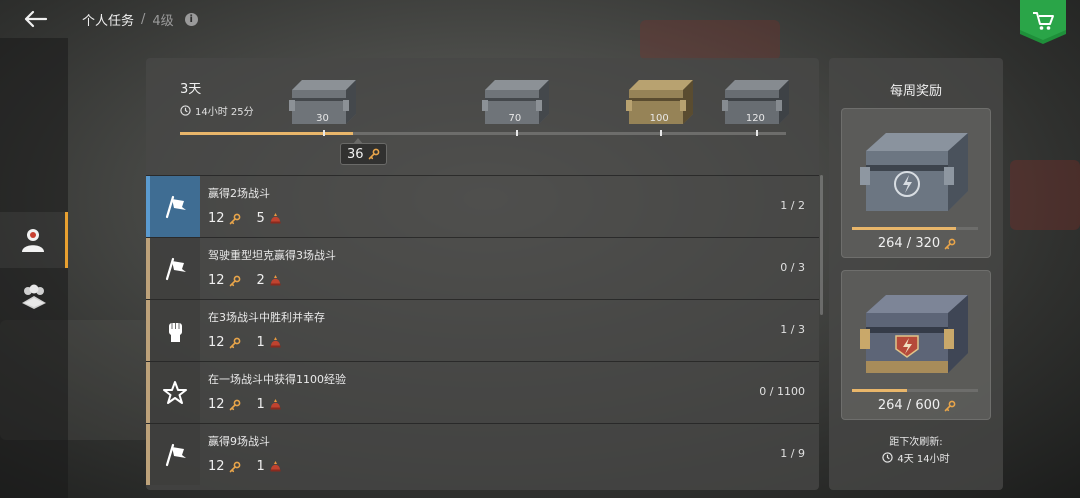 Image resolution: width=1080 pixels, height=498 pixels. Describe the element at coordinates (909, 243) in the screenshot. I see `weekly-chest-count-text: 264 / 320` at that location.